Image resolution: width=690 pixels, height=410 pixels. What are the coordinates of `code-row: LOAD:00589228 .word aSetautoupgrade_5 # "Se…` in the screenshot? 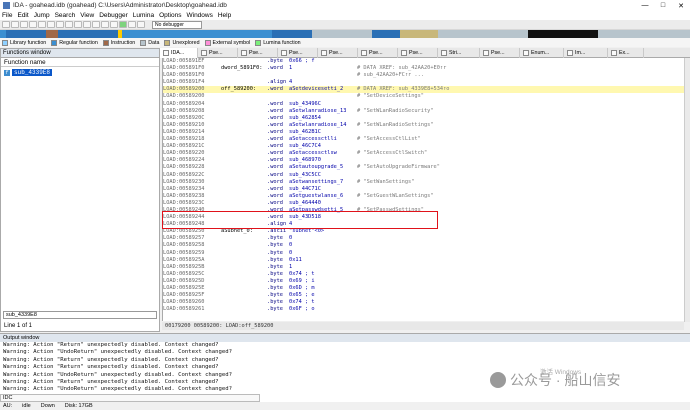 It's located at (423, 167).